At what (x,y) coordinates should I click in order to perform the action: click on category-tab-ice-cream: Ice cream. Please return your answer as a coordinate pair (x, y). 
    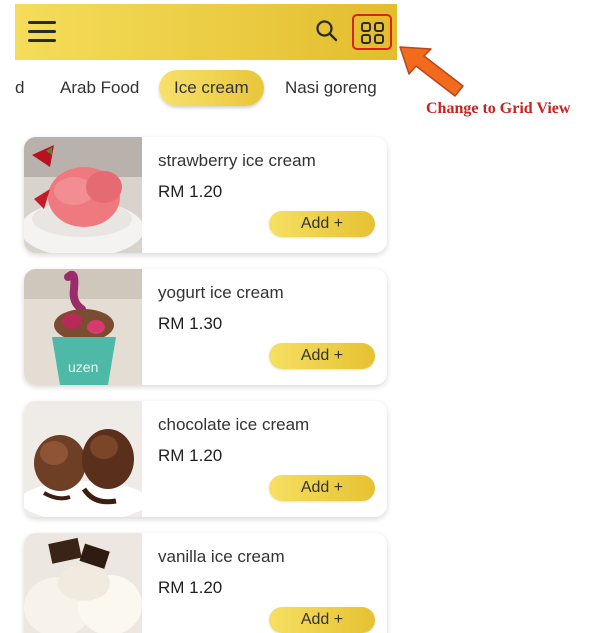
    Looking at the image, I should click on (211, 88).